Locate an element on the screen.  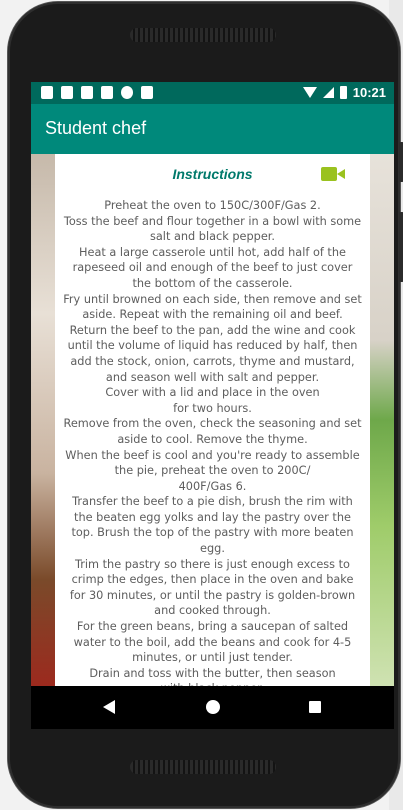
play-store-icon is located at coordinates (147, 92).